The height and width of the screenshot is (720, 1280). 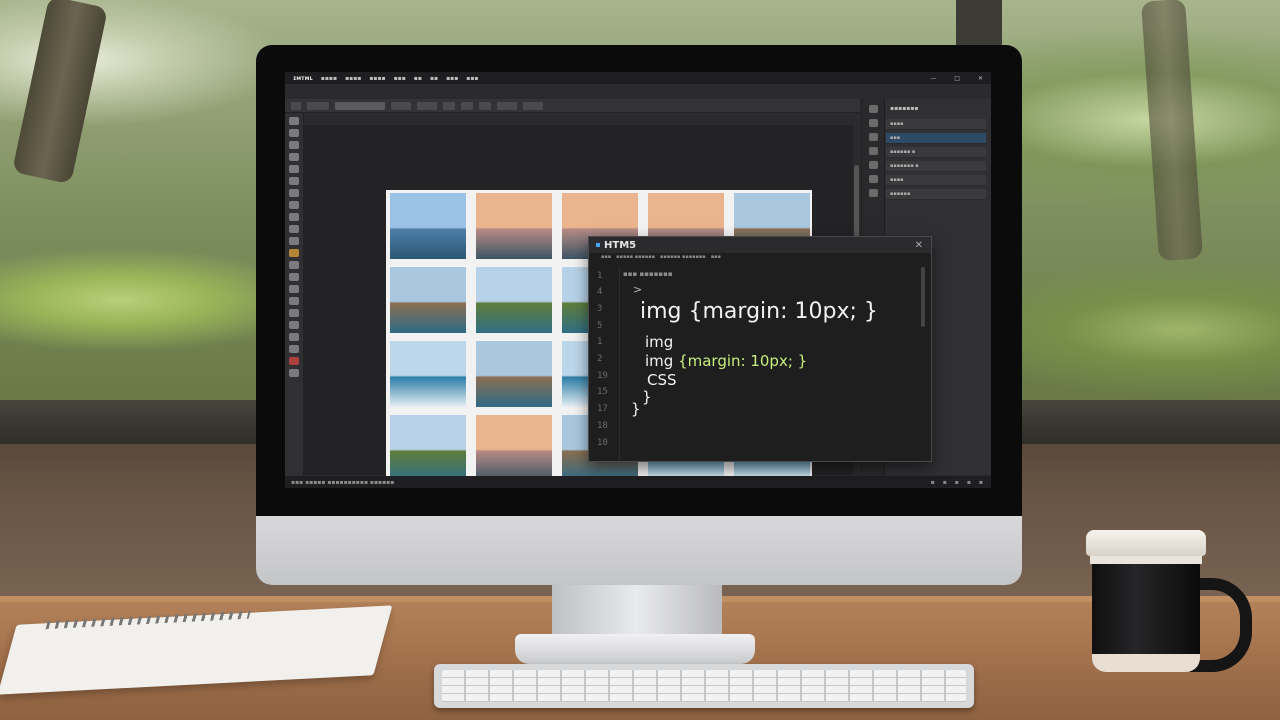 I want to click on editor-tab: ▪▪▪▪▪▪ ▪▪▪▪▪▪▪, so click(x=683, y=258).